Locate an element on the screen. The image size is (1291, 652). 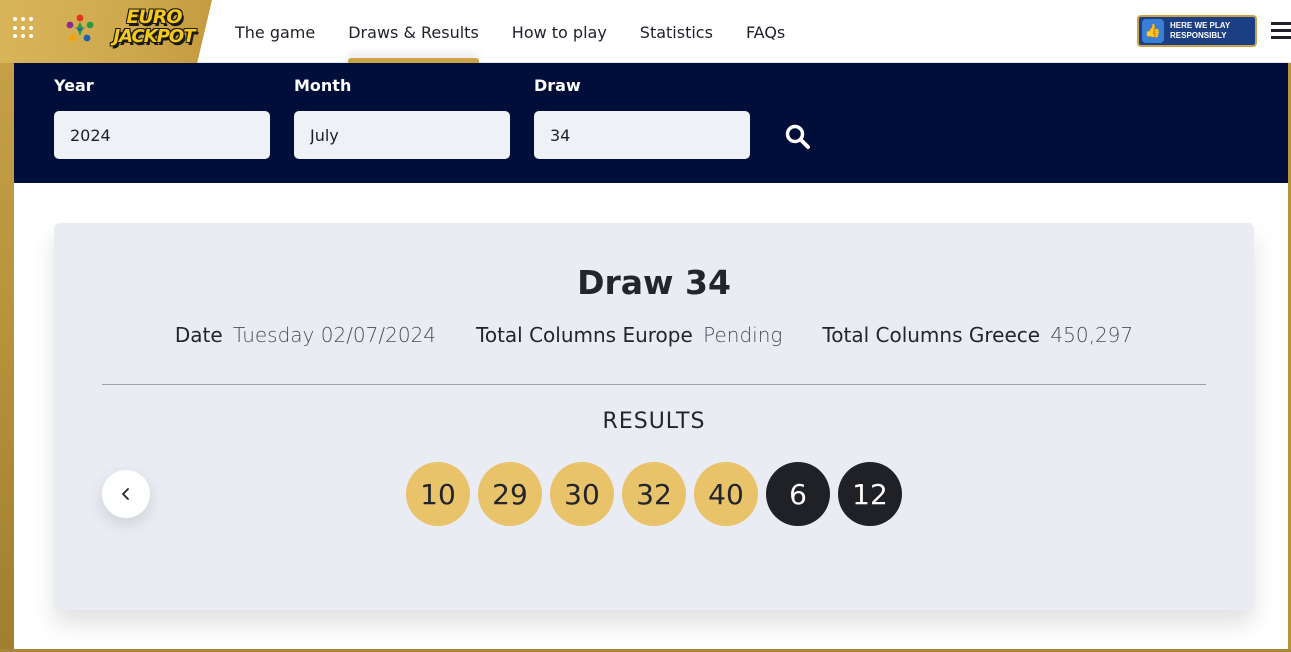
divider is located at coordinates (654, 384).